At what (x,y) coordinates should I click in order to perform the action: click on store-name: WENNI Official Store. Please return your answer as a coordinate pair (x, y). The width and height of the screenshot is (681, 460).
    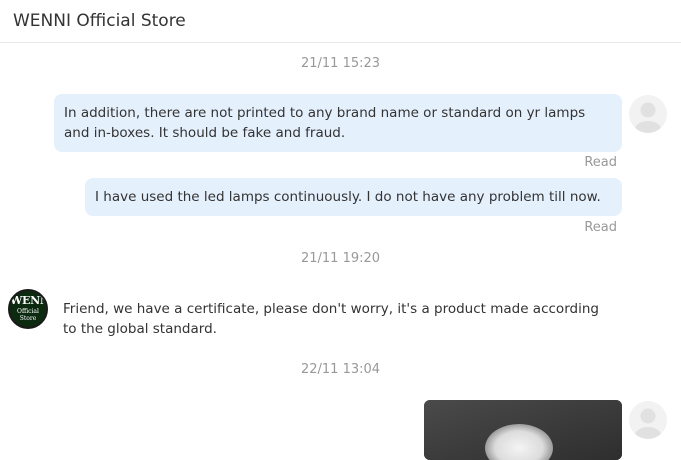
    Looking at the image, I should click on (99, 21).